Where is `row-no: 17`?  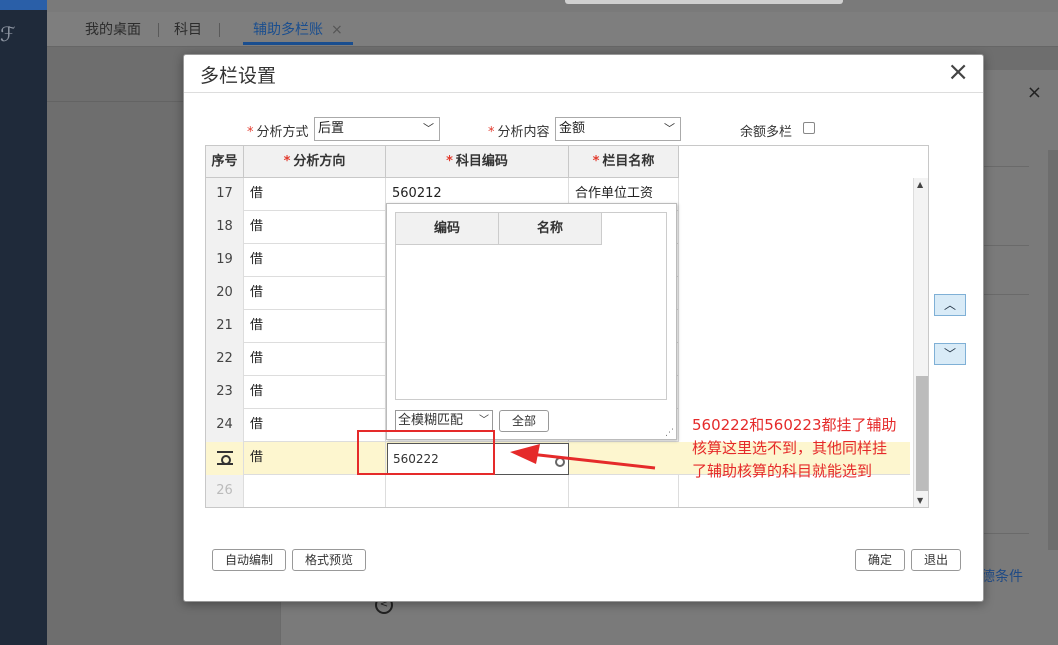 row-no: 17 is located at coordinates (225, 194).